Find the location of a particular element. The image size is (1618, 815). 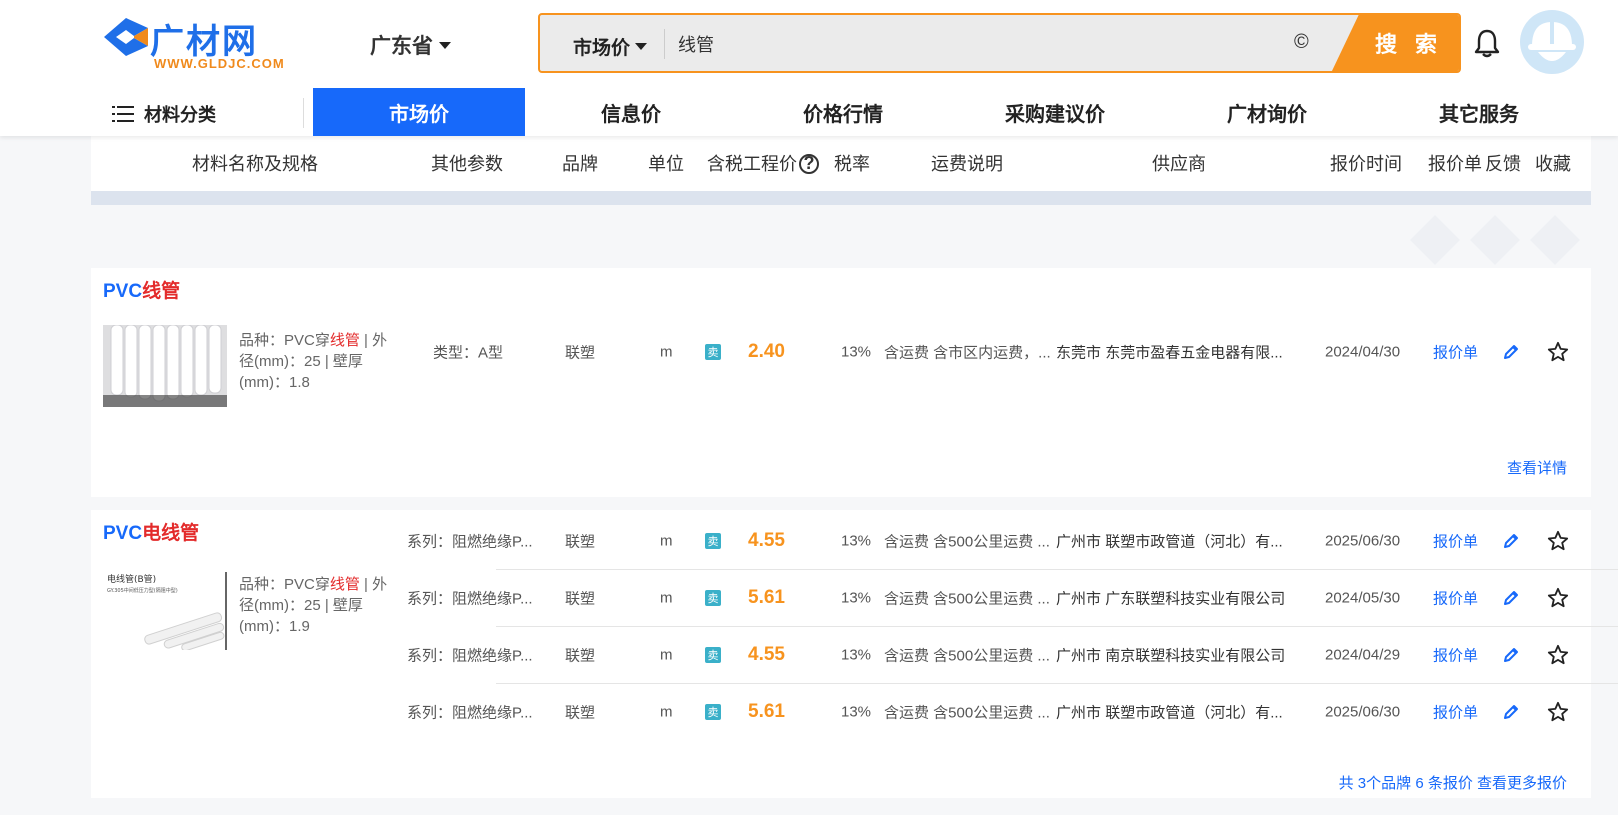

tab-purchase-suggested-price: 采购建议价 is located at coordinates (1055, 112).